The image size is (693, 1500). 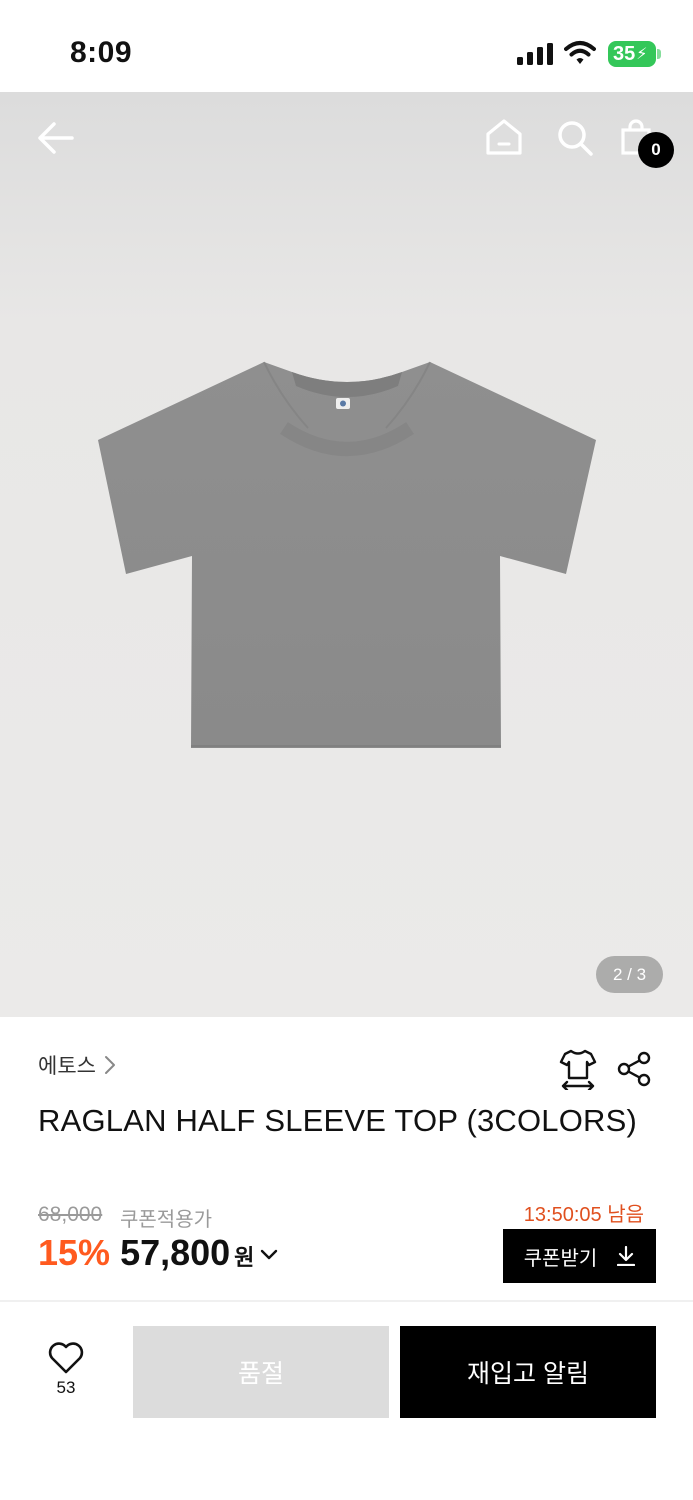 I want to click on cart-count-badge: 0, so click(x=656, y=150).